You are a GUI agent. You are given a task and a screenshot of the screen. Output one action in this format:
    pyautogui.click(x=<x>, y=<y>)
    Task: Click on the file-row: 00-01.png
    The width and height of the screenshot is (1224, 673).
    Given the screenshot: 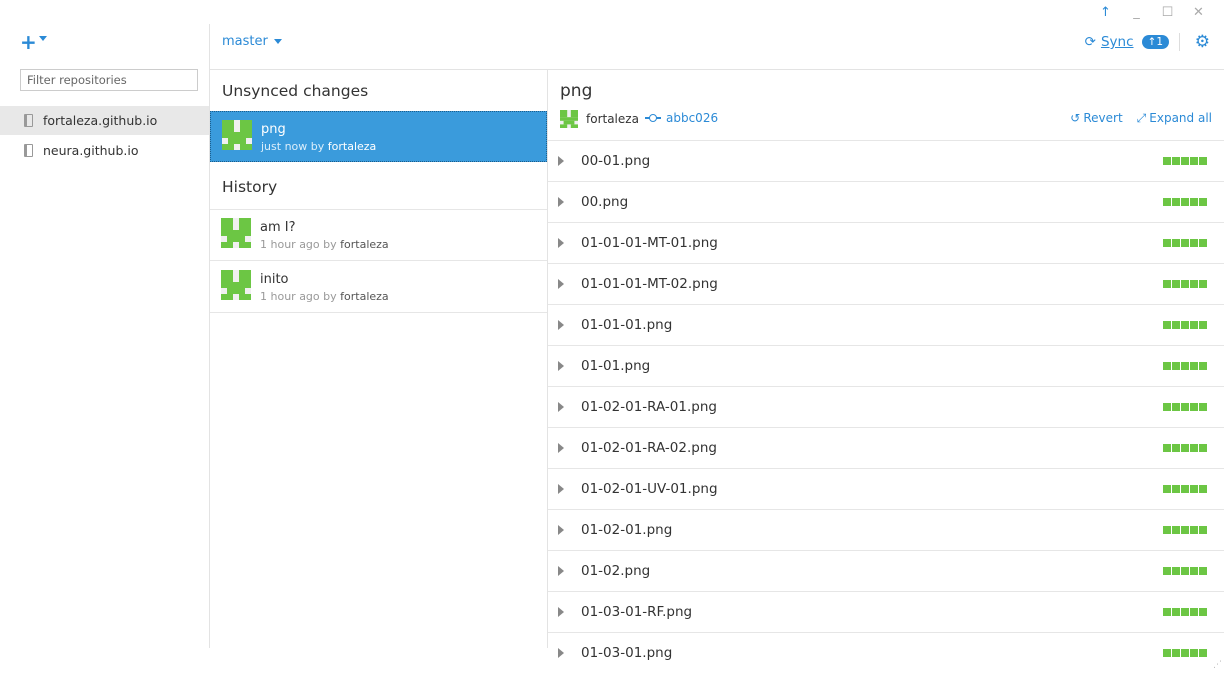 What is the action you would take?
    pyautogui.click(x=886, y=160)
    